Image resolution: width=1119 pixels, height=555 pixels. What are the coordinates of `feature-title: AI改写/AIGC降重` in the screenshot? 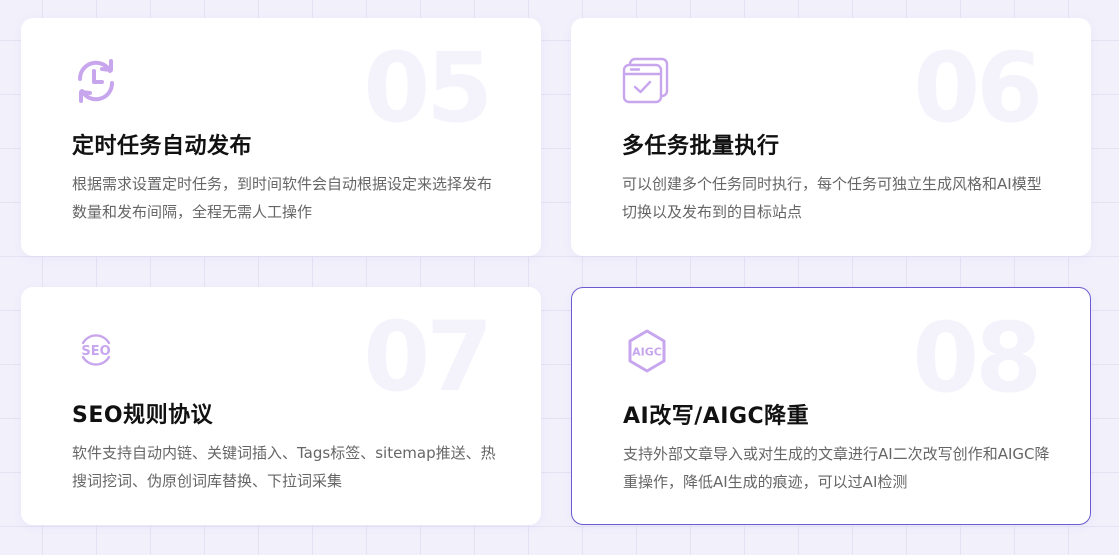 It's located at (716, 416).